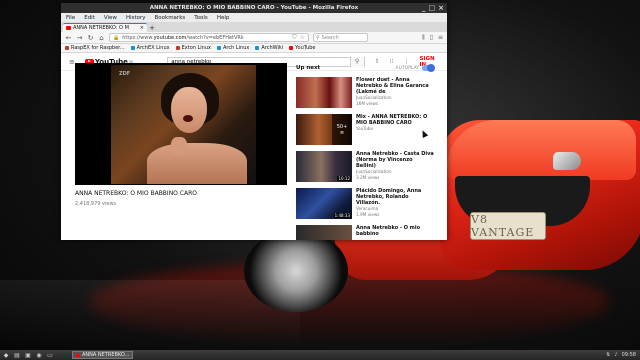 This screenshot has height=360, width=640. What do you see at coordinates (615, 355) in the screenshot?
I see `volume-icon: ♪` at bounding box center [615, 355].